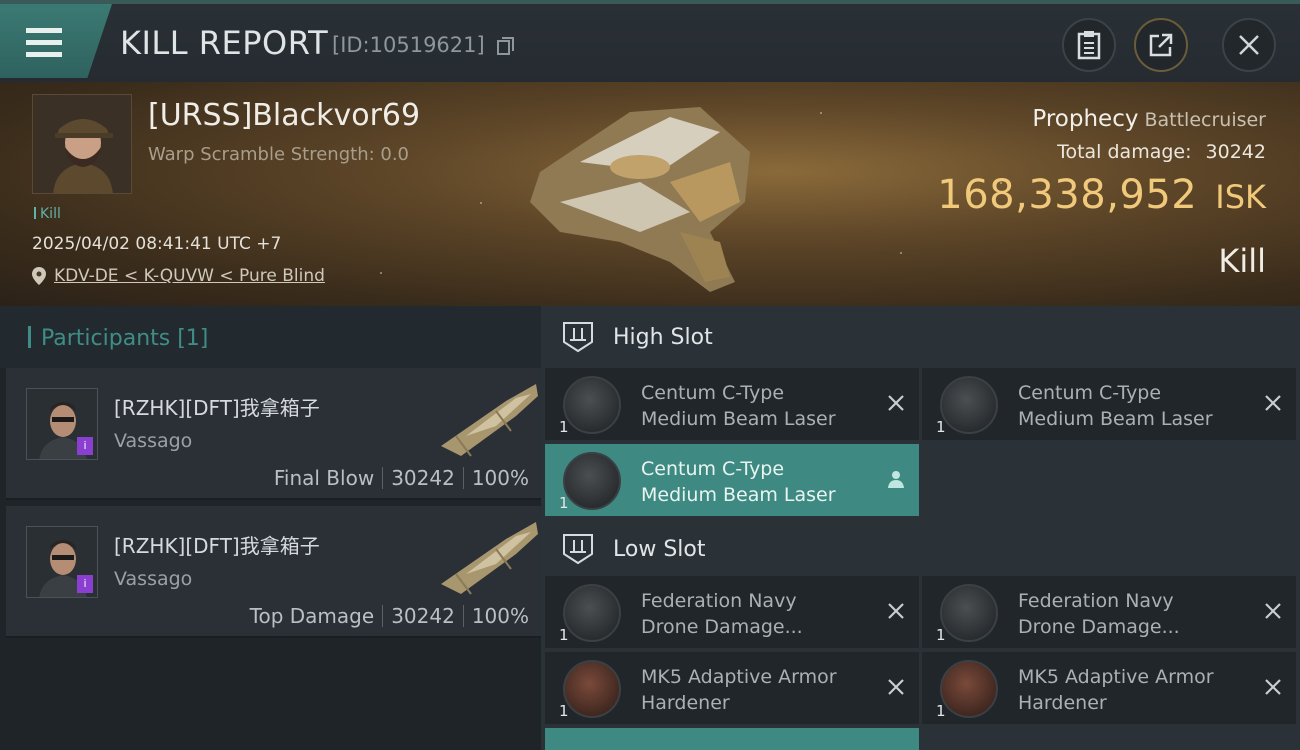 The image size is (1300, 750). What do you see at coordinates (324, 478) in the screenshot?
I see `participant-role: Final Blow` at bounding box center [324, 478].